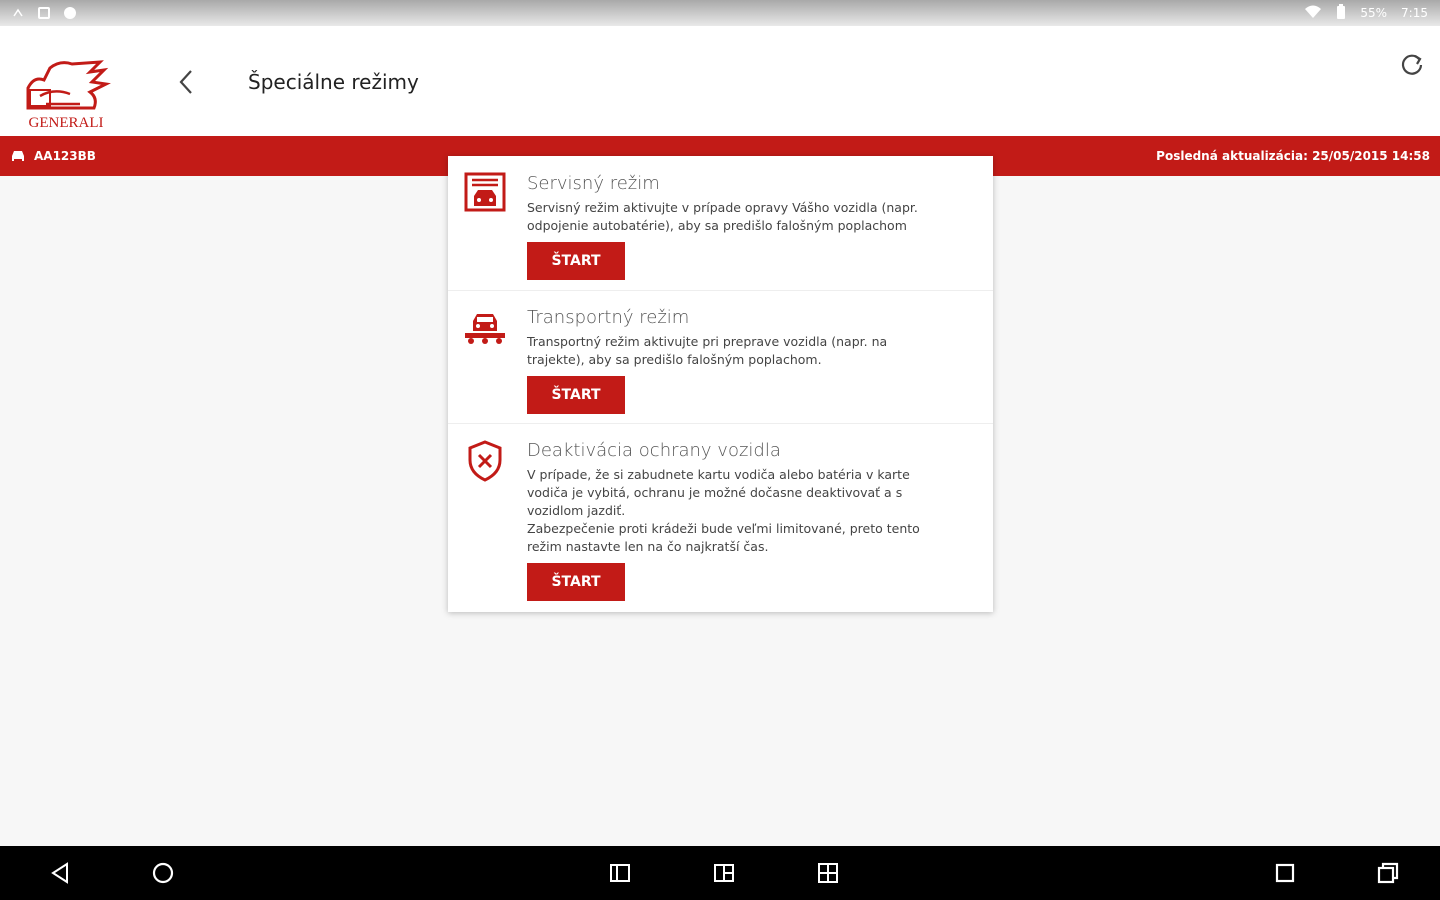  What do you see at coordinates (1313, 13) in the screenshot?
I see `wifi-icon` at bounding box center [1313, 13].